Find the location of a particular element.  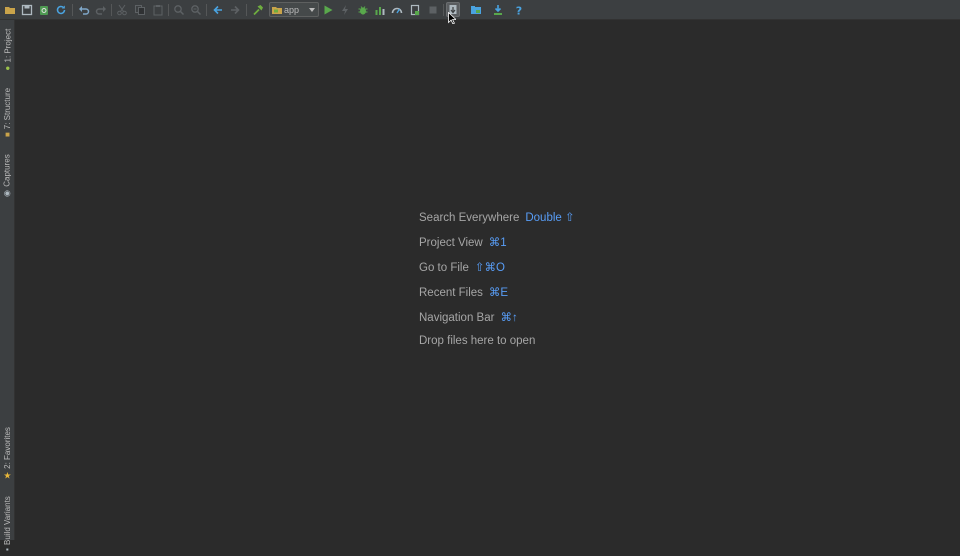

redo-icon is located at coordinates (101, 9).